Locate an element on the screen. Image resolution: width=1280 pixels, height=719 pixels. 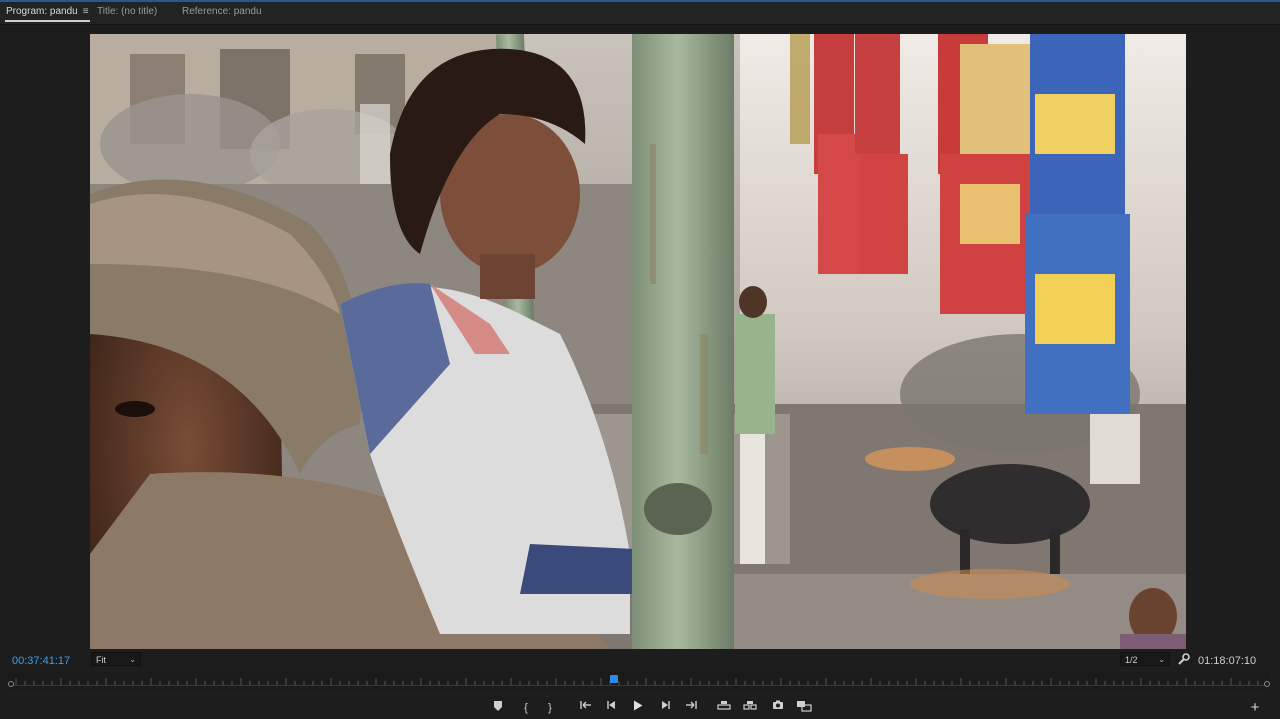
tab-reference-label: Reference: pandu is located at coordinates (222, 11).